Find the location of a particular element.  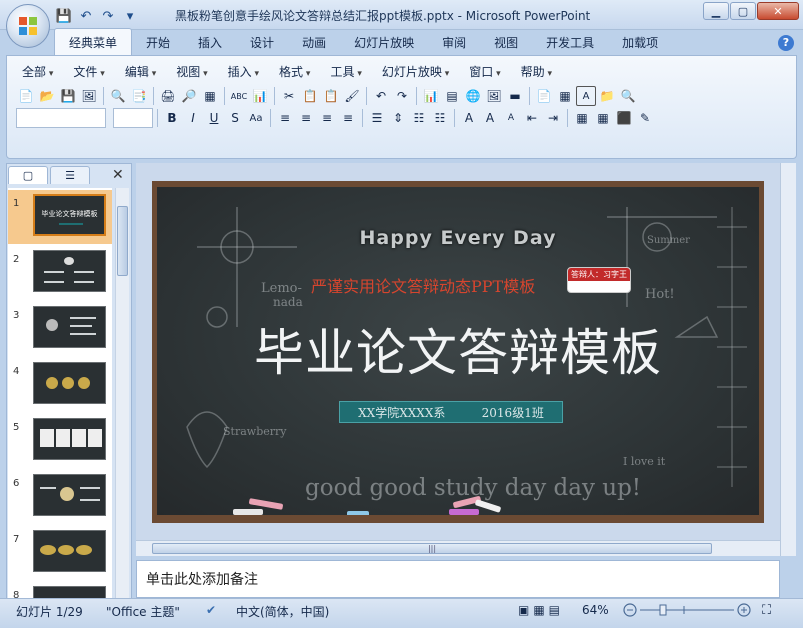

spellcheck-icon: ✔ is located at coordinates (211, 610).